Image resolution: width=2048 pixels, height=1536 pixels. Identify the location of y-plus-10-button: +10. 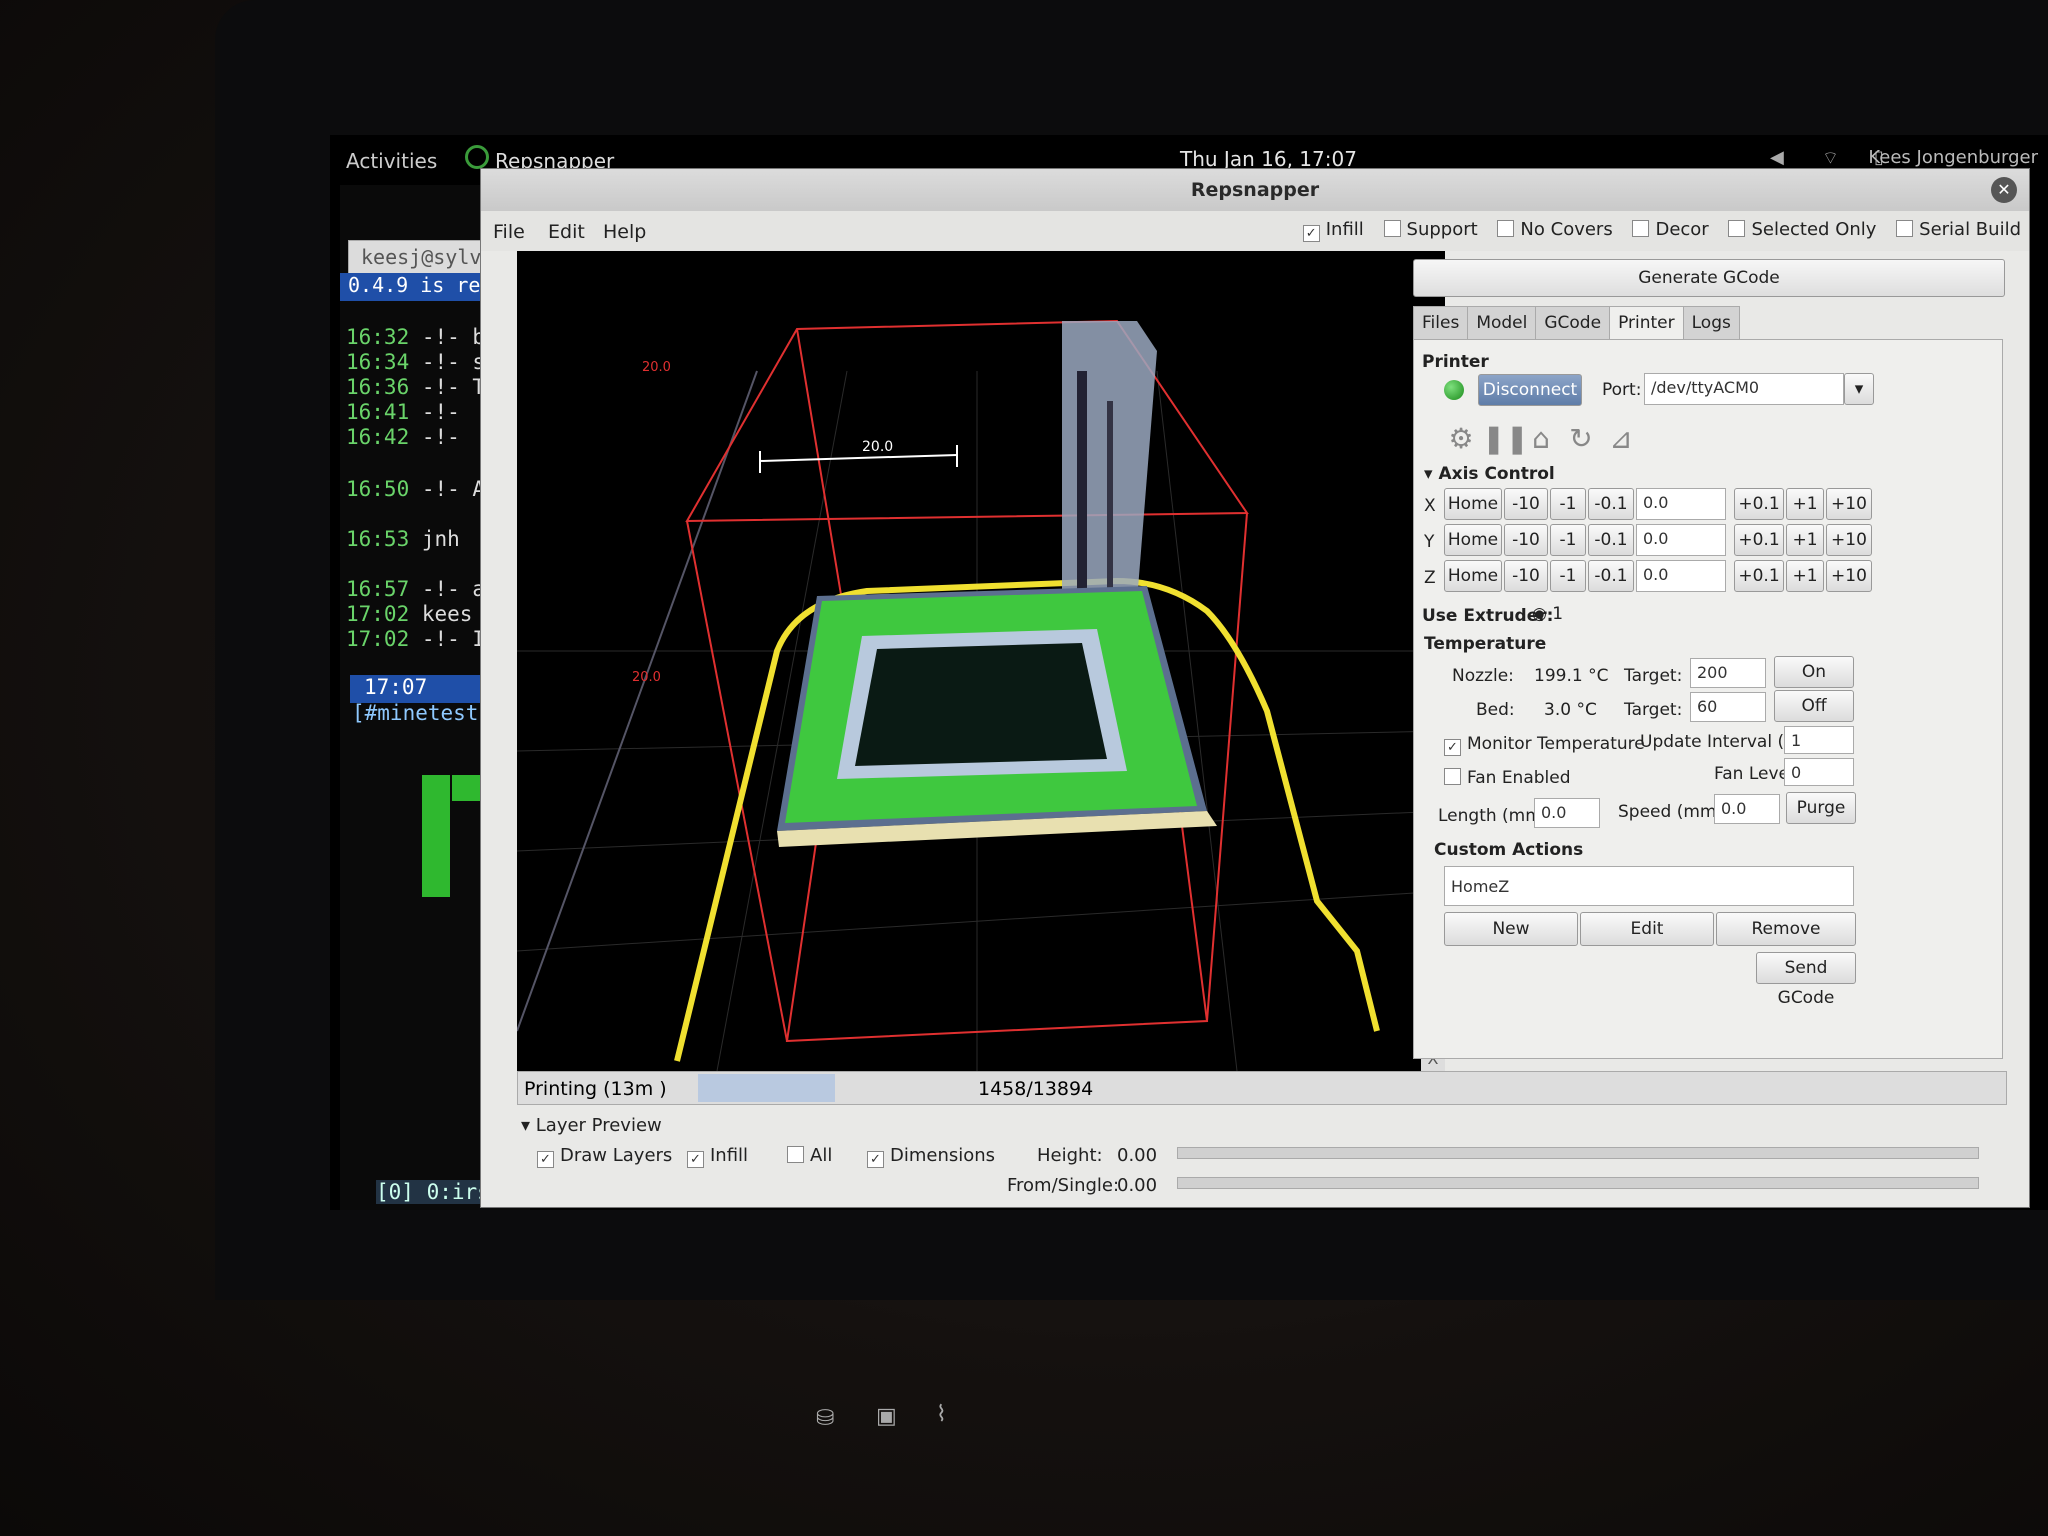
(1849, 540).